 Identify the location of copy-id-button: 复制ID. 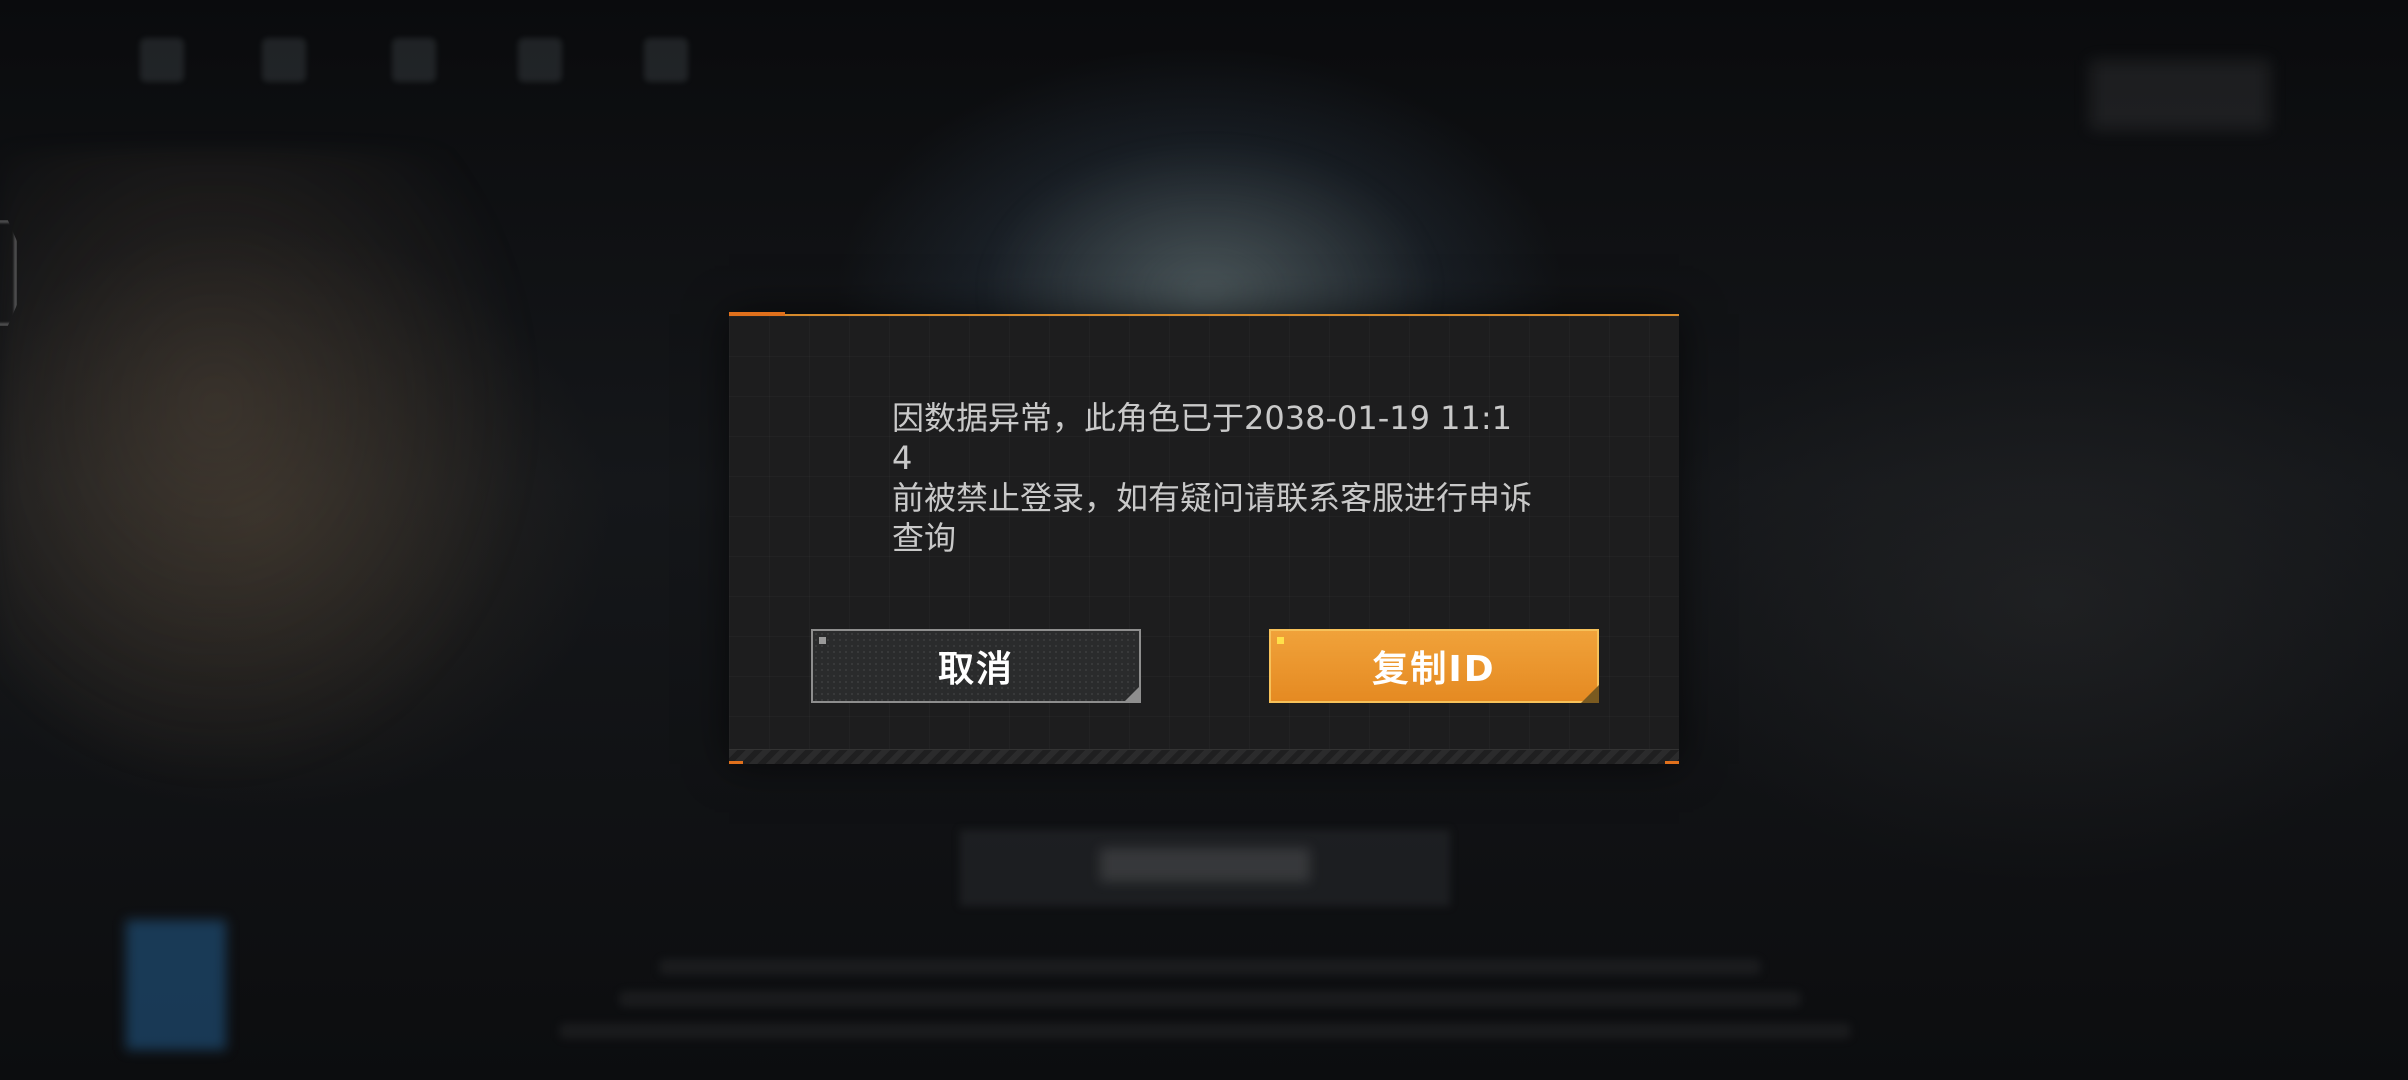
(1434, 666).